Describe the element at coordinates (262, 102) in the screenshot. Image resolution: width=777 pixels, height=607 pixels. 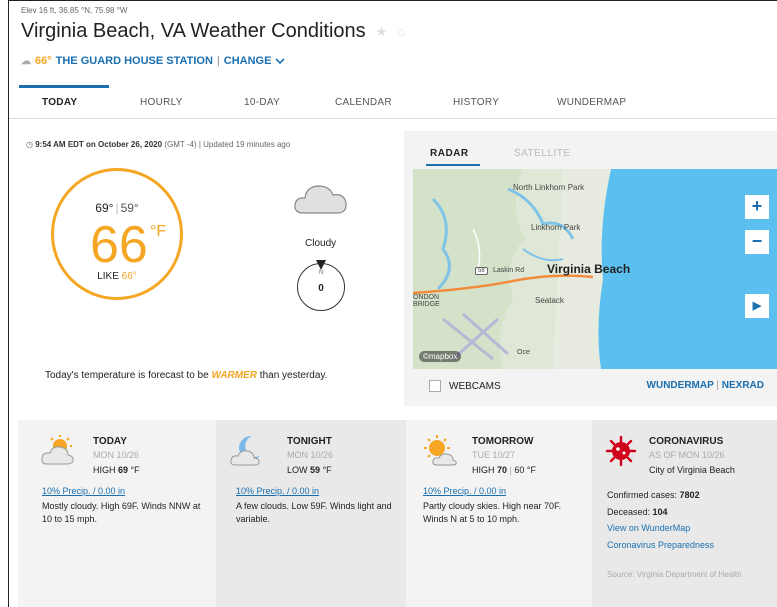
I see `tab-10-day: 10-DAY` at that location.